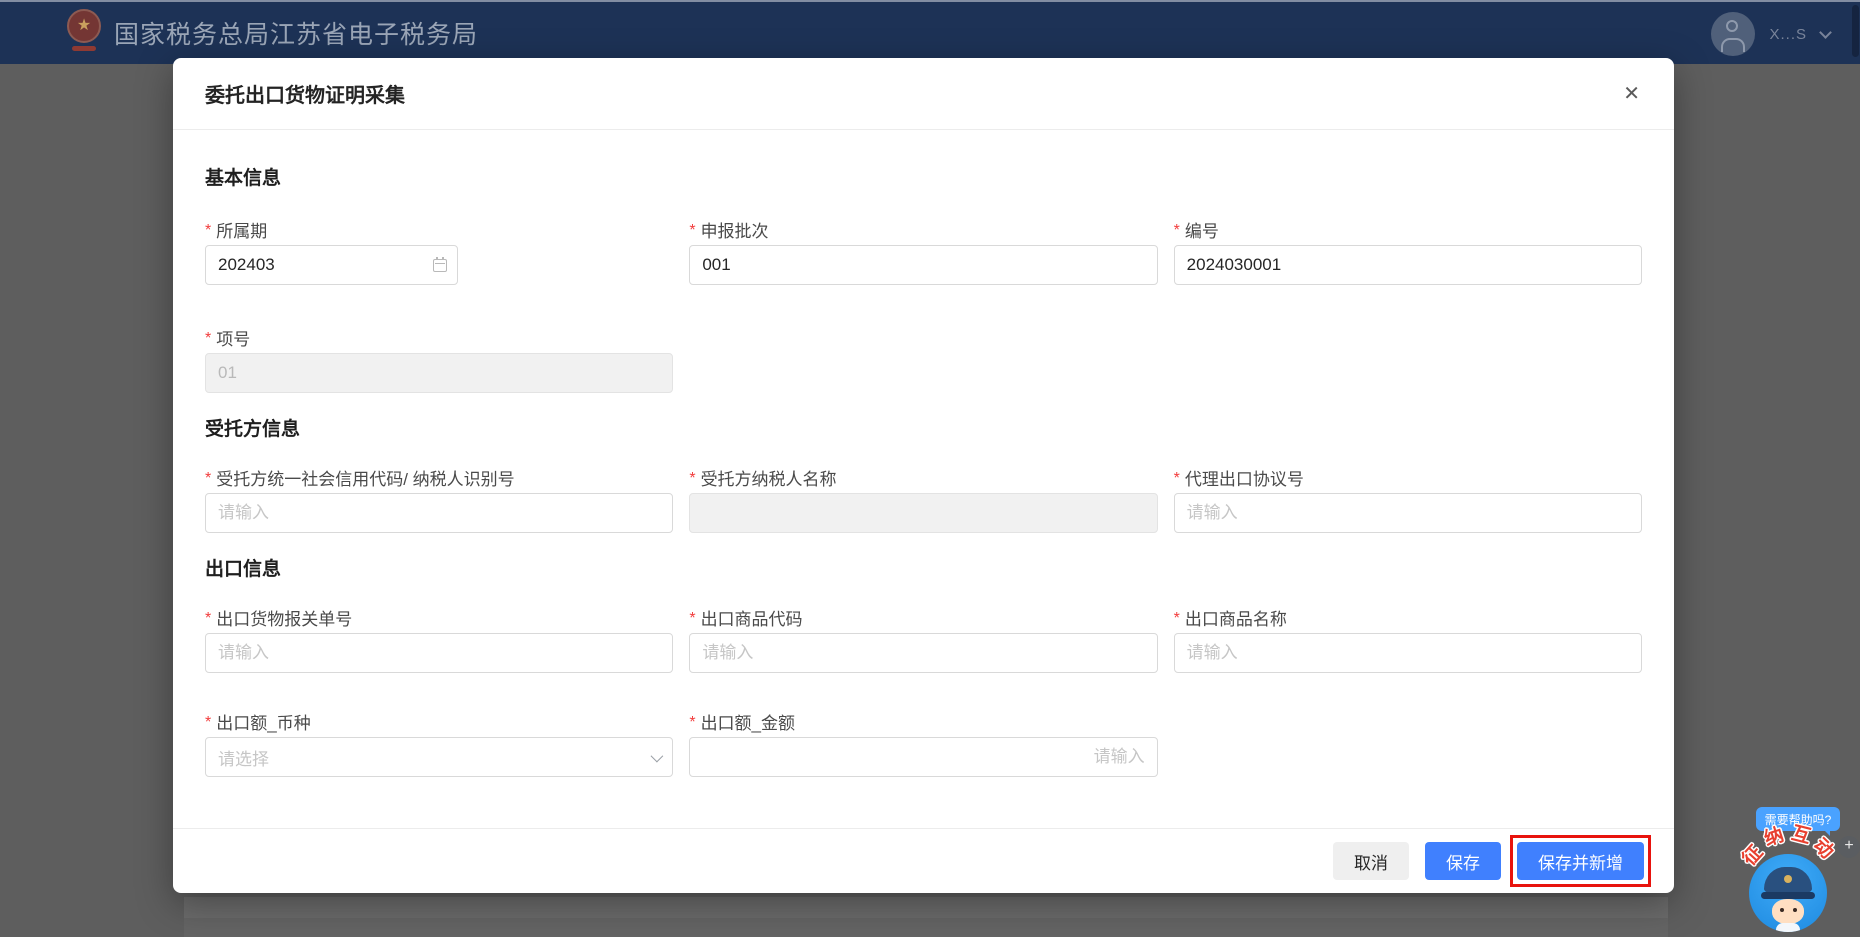 This screenshot has height=937, width=1860. I want to click on field-label: 代理出口协议号, so click(1244, 479).